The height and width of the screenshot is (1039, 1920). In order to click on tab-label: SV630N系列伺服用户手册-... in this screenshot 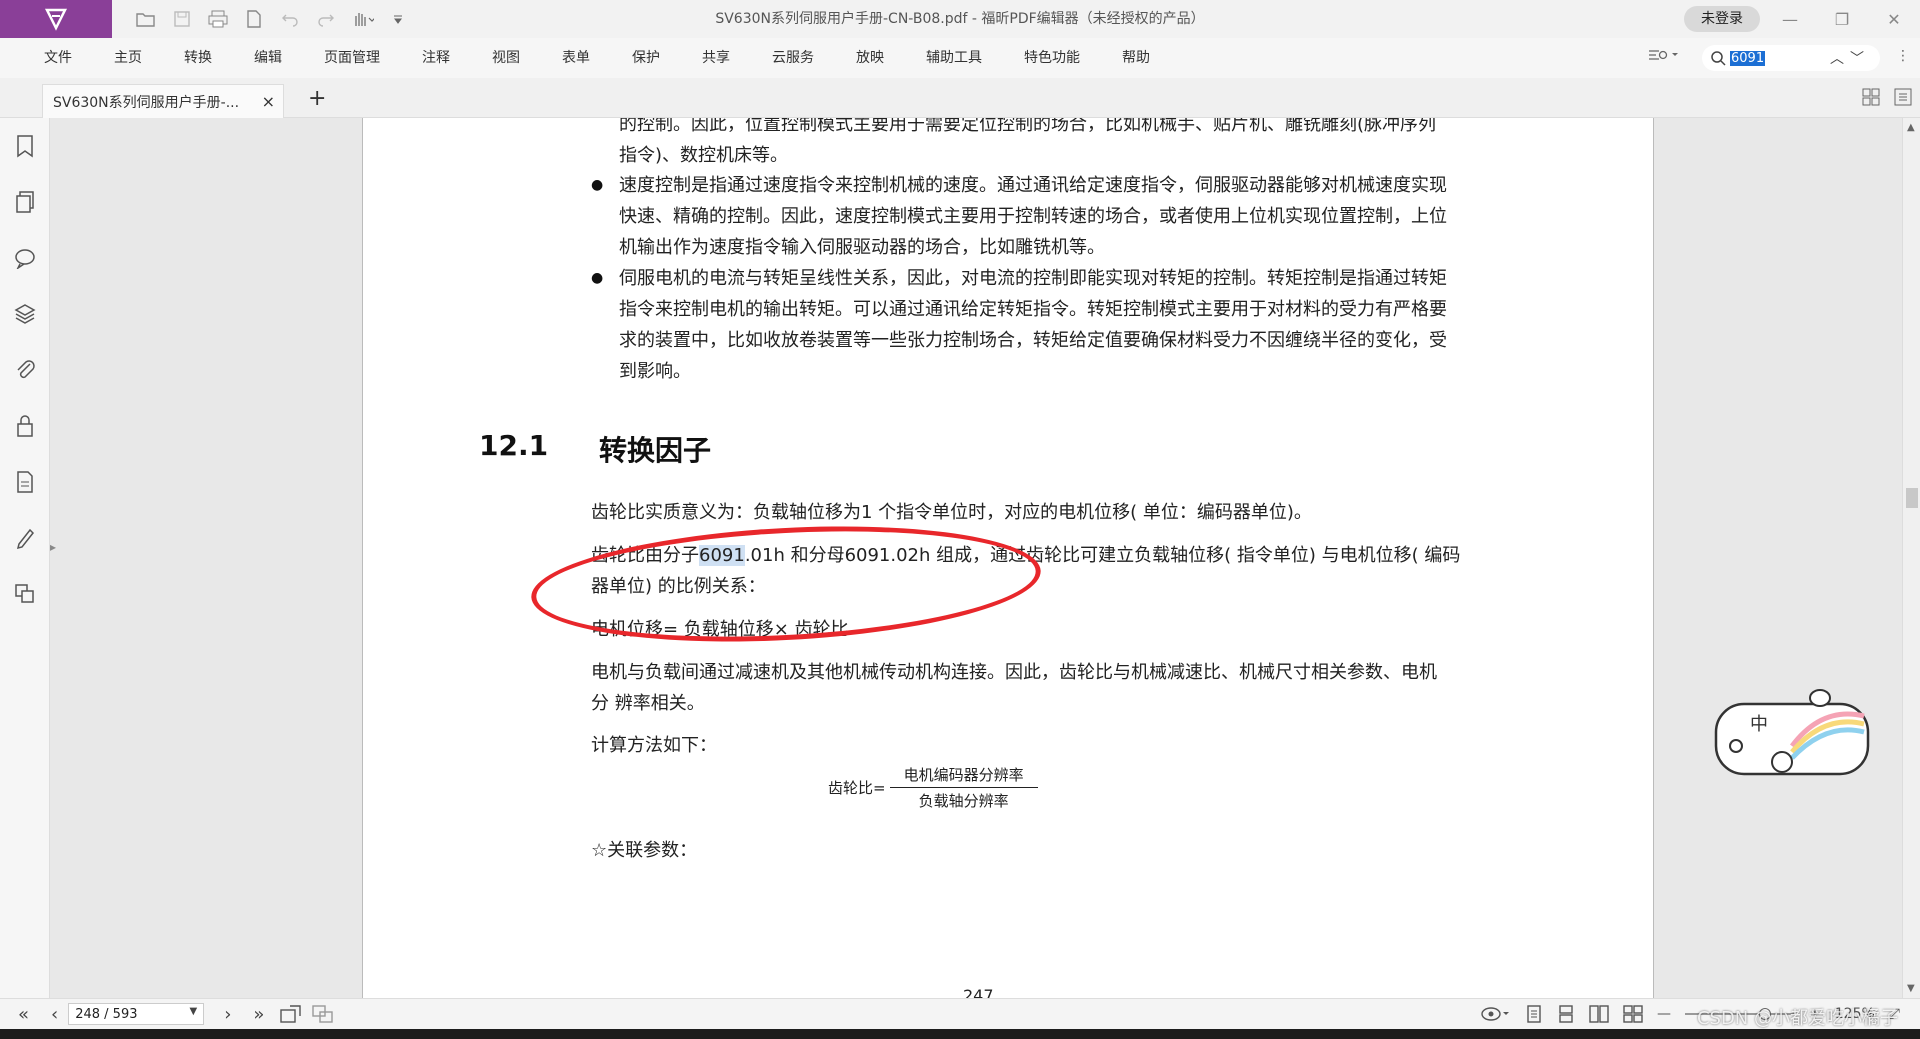, I will do `click(146, 102)`.